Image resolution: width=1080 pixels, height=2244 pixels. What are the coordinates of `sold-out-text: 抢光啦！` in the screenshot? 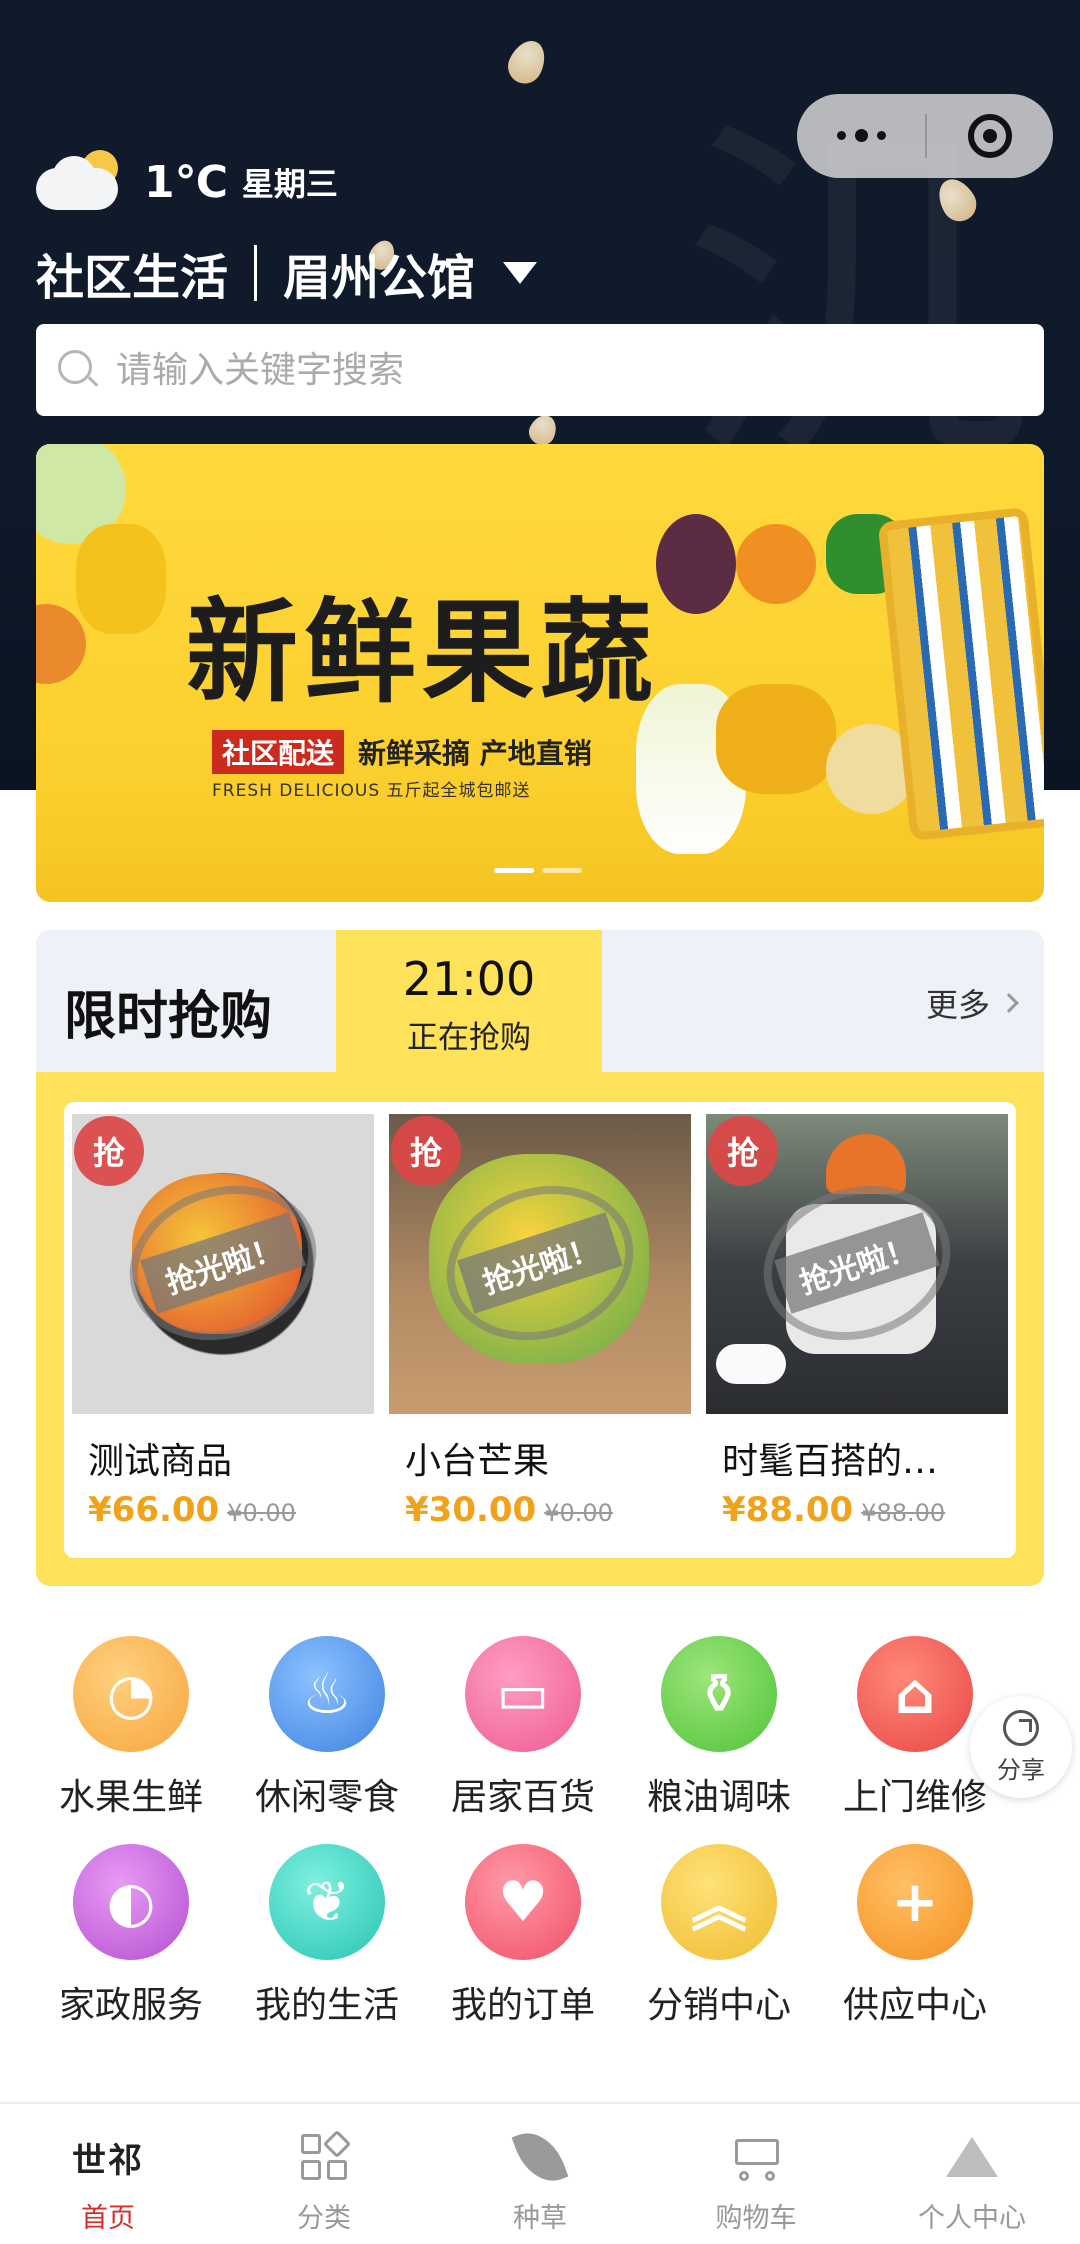 It's located at (223, 1263).